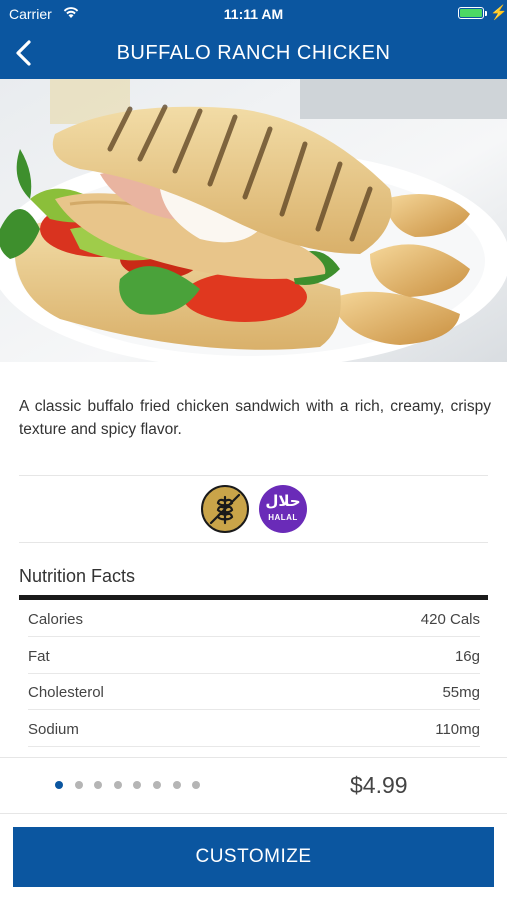 The width and height of the screenshot is (507, 900). I want to click on nav-bar: BUFFALO RANCH CHICKEN, so click(253, 53).